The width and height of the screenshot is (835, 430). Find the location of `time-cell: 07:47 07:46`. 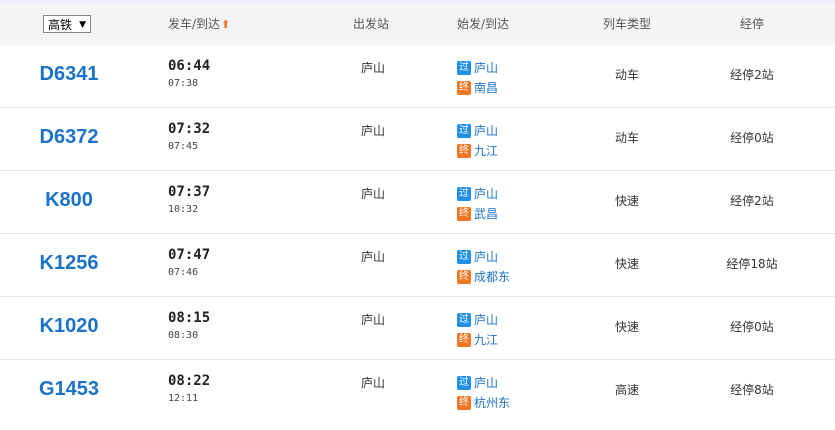

time-cell: 07:47 07:46 is located at coordinates (189, 262).